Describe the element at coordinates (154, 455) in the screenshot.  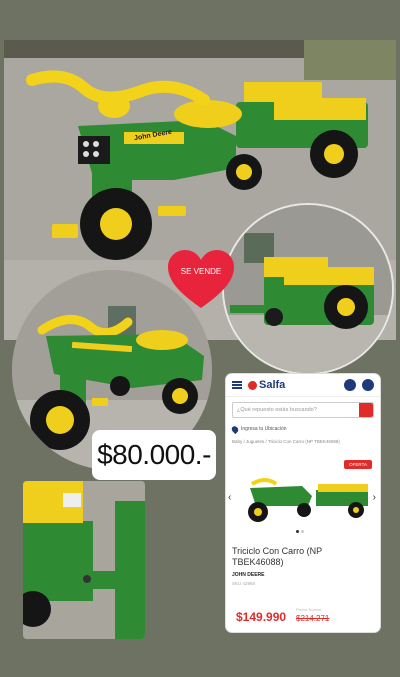
I see `price-tag: $80.000.-` at that location.